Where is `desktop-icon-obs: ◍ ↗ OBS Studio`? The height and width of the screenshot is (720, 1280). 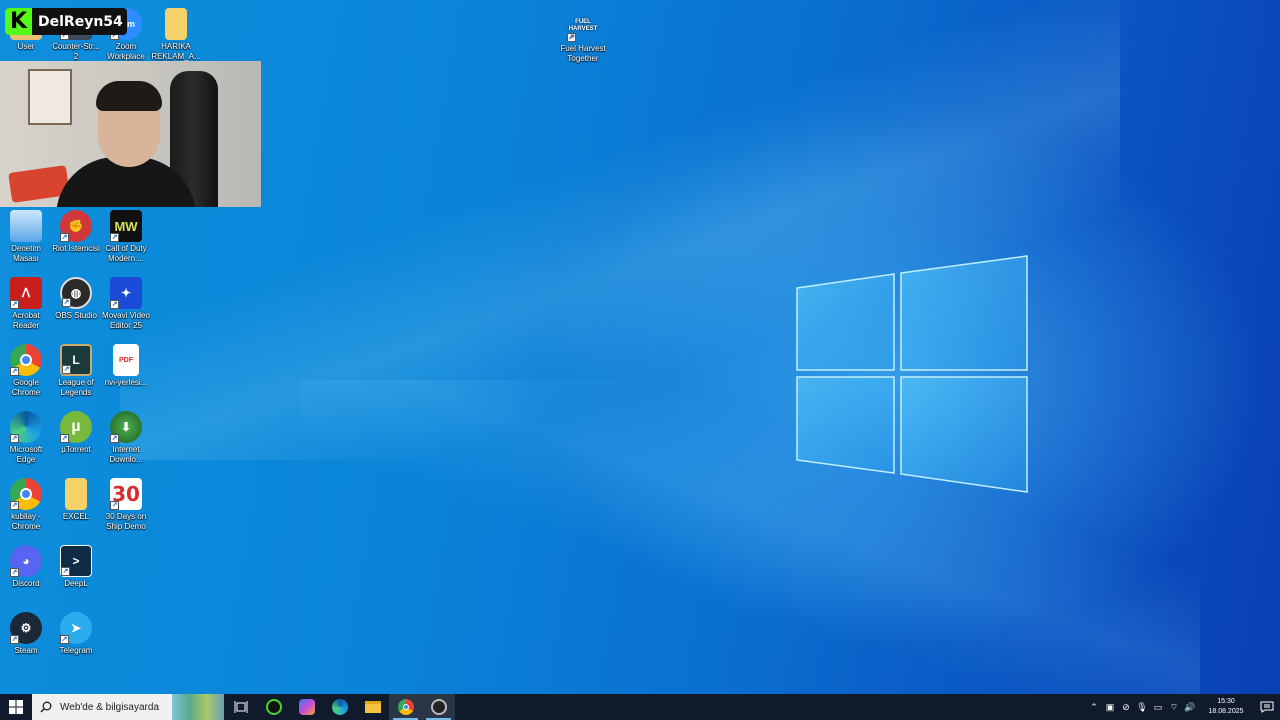 desktop-icon-obs: ◍ ↗ OBS Studio is located at coordinates (76, 299).